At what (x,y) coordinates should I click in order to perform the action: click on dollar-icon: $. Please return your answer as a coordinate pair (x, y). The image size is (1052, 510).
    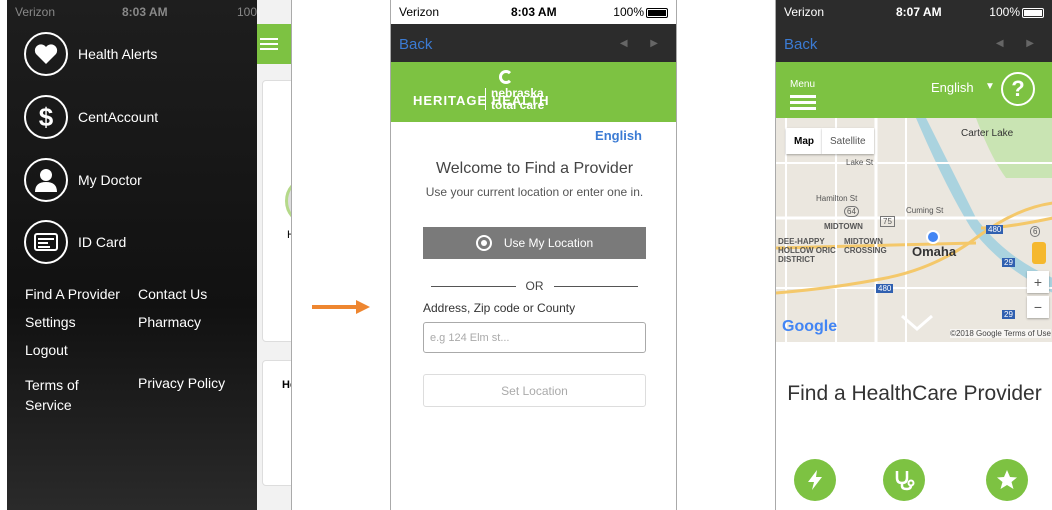
    Looking at the image, I should click on (46, 117).